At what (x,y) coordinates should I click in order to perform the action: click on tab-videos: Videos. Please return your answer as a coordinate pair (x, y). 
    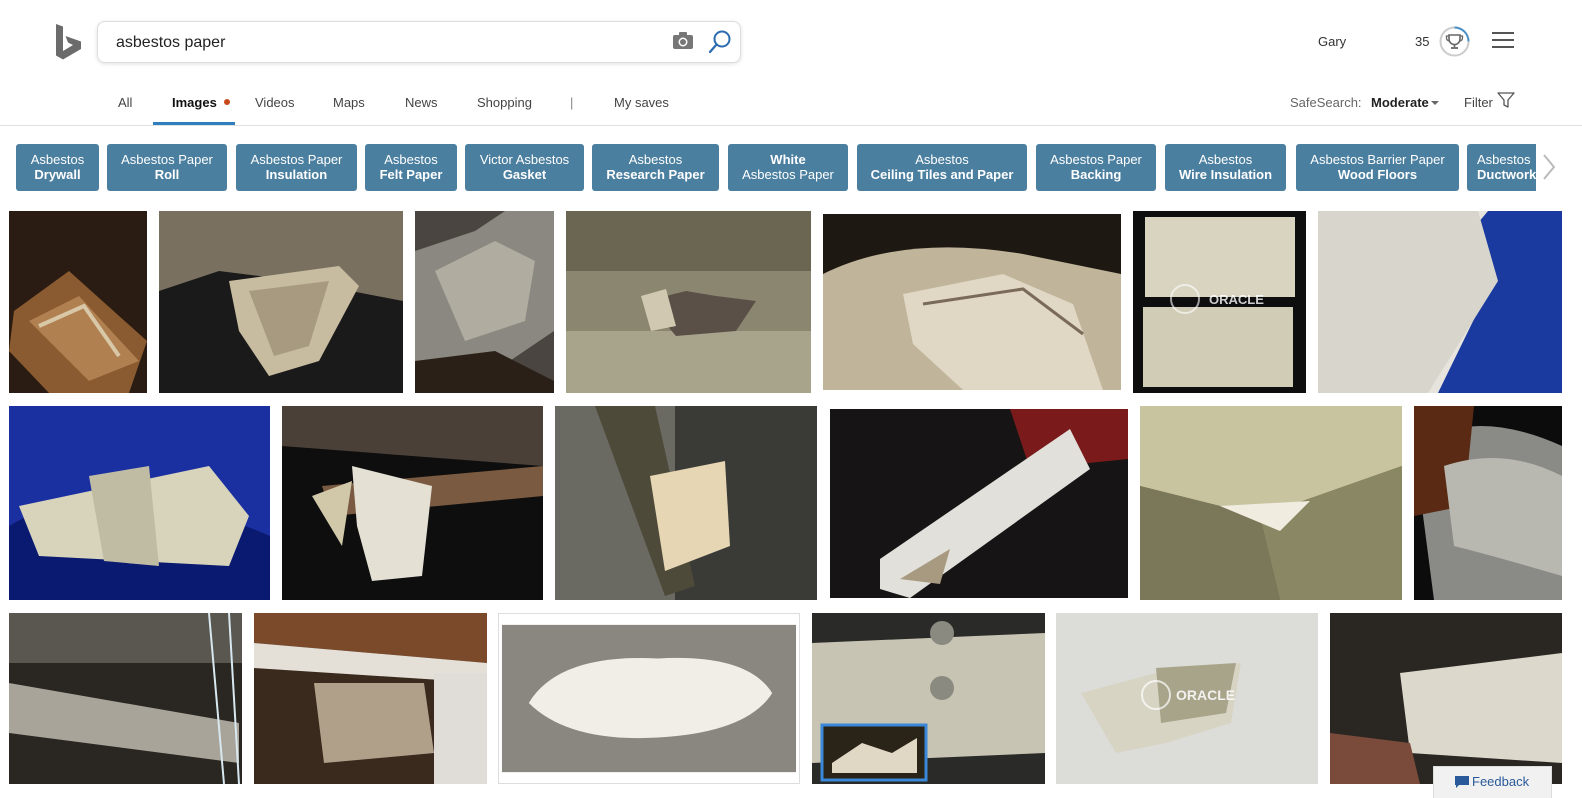
    Looking at the image, I should click on (275, 102).